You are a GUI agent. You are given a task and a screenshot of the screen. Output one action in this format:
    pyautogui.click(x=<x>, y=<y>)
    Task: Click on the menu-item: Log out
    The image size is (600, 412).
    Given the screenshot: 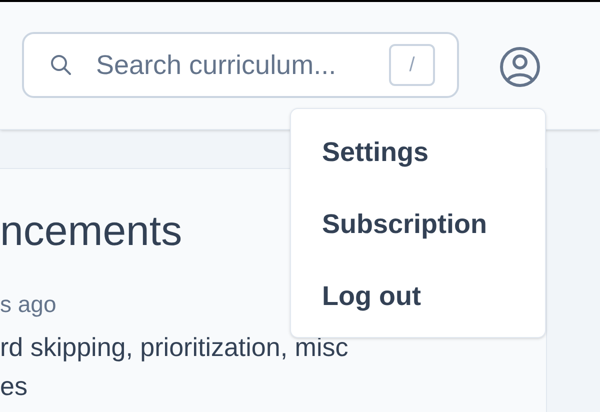 What is the action you would take?
    pyautogui.click(x=371, y=296)
    